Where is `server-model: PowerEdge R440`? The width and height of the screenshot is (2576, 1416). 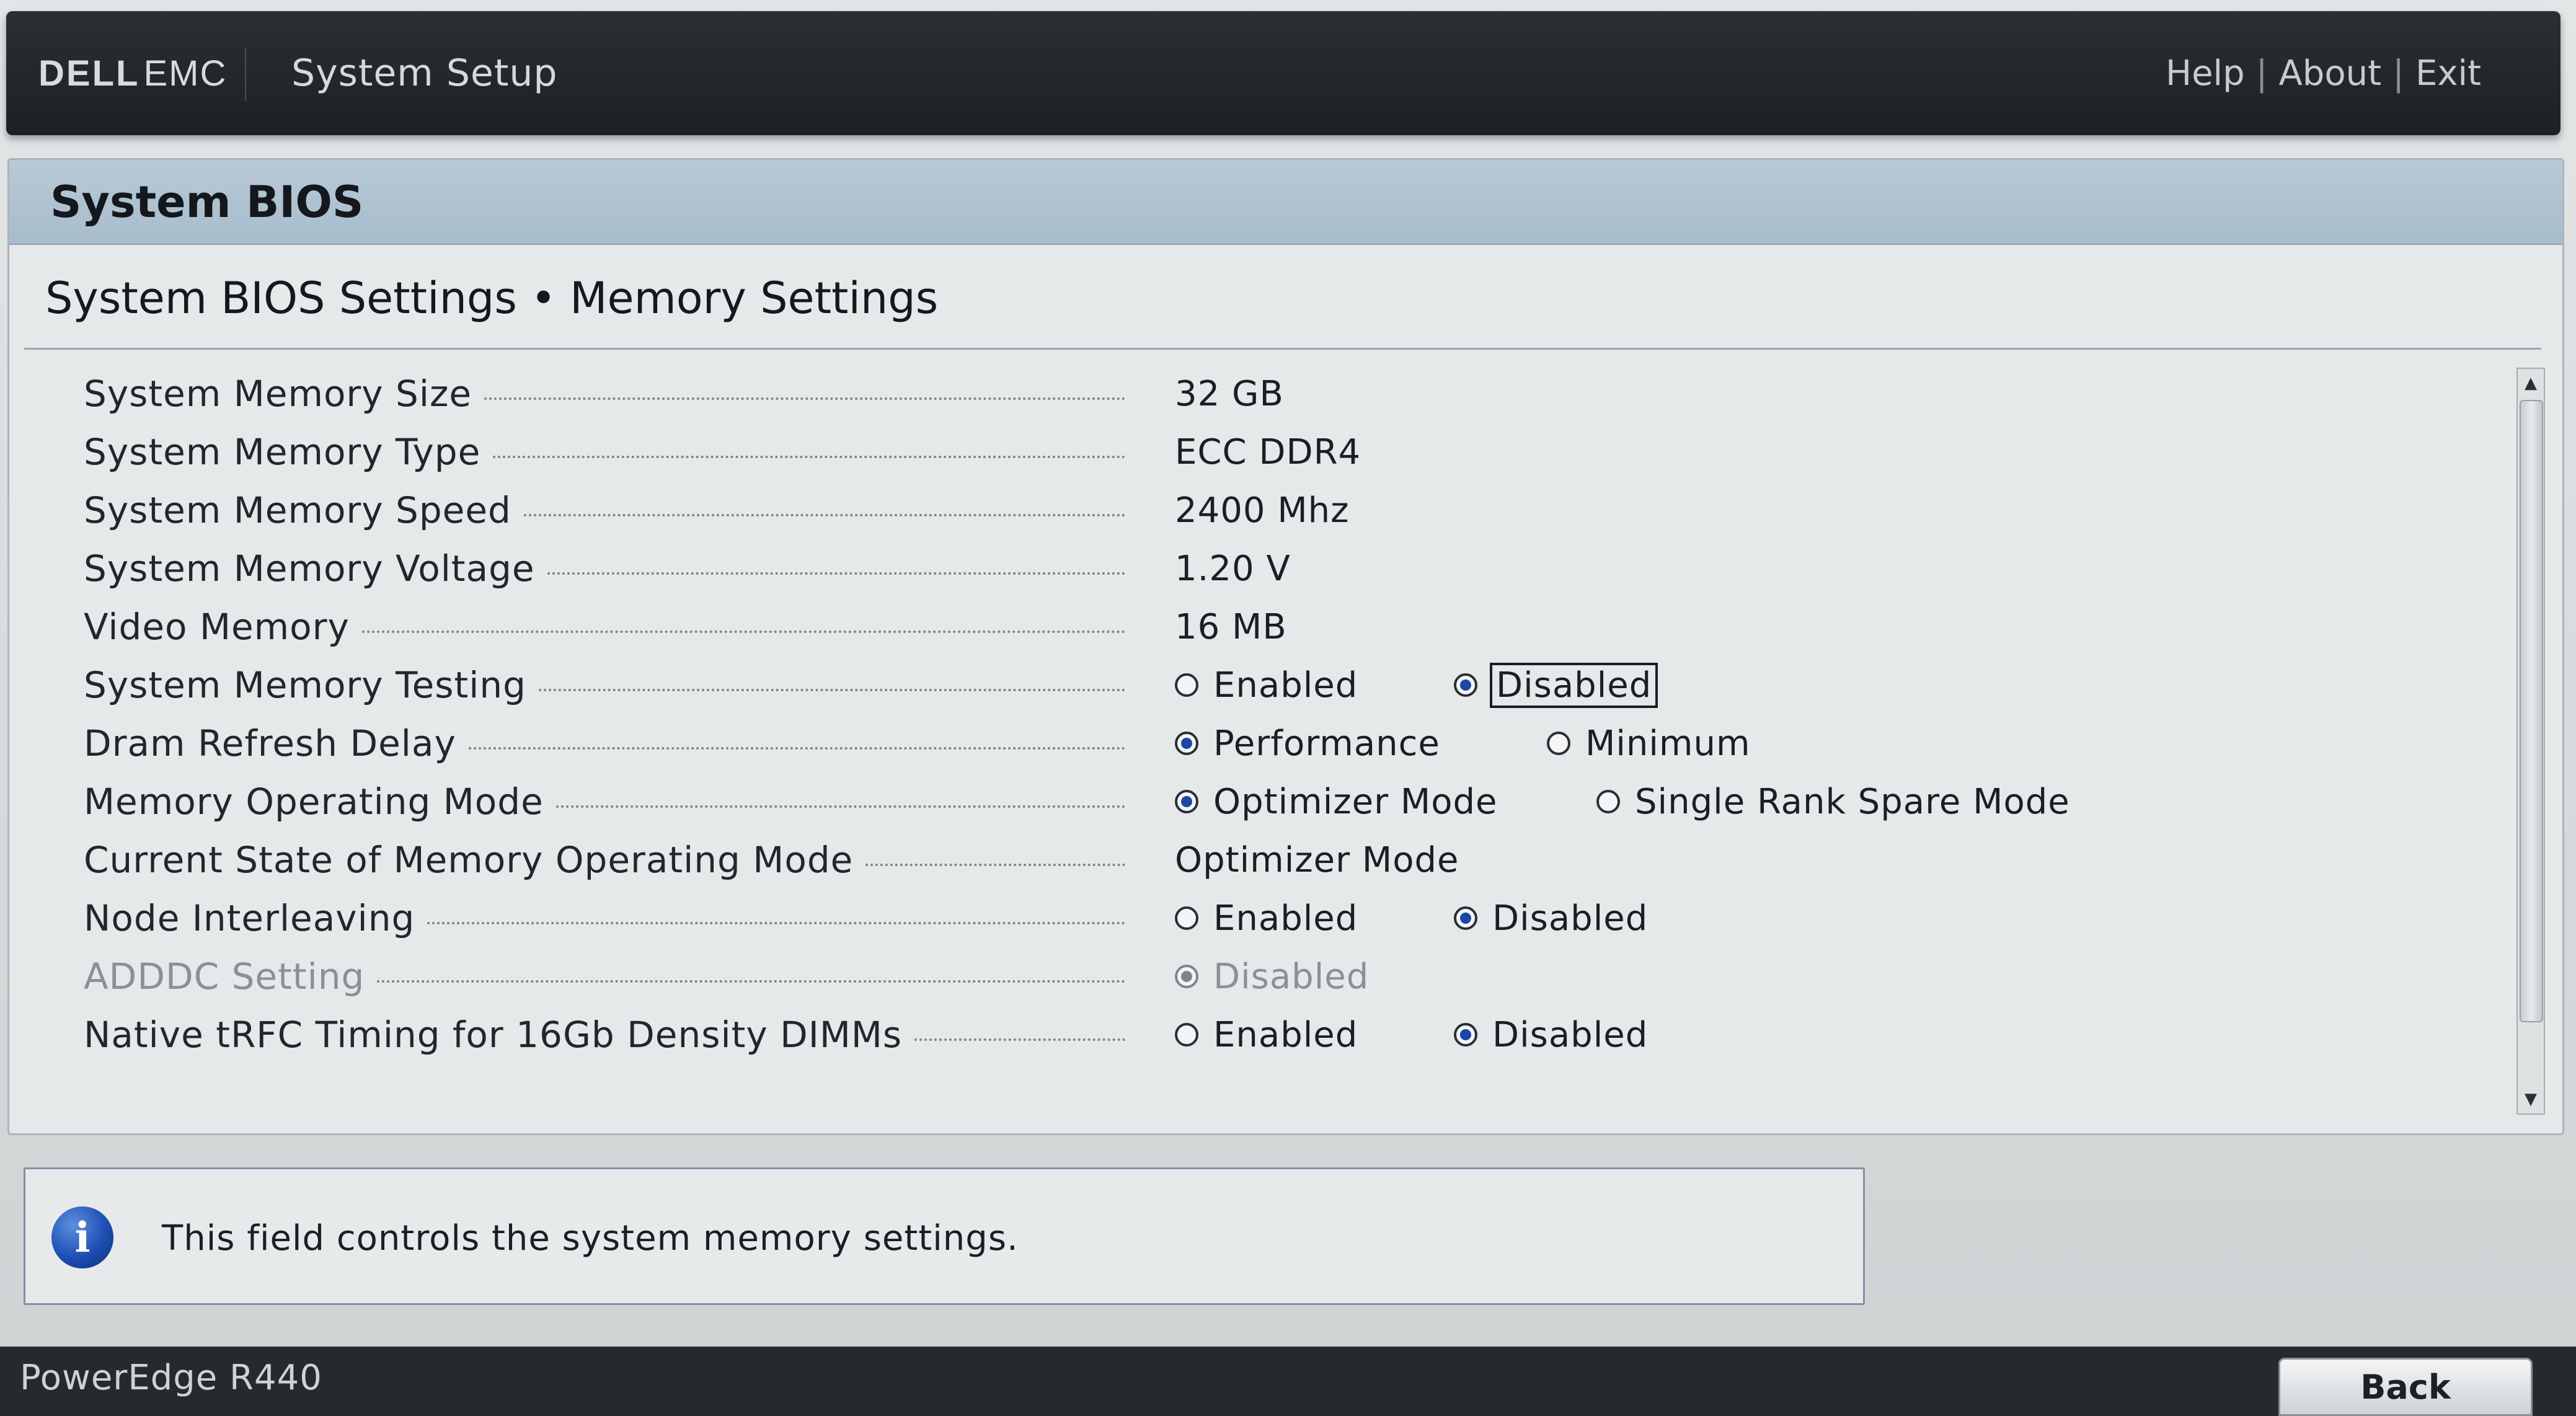
server-model: PowerEdge R440 is located at coordinates (171, 1377).